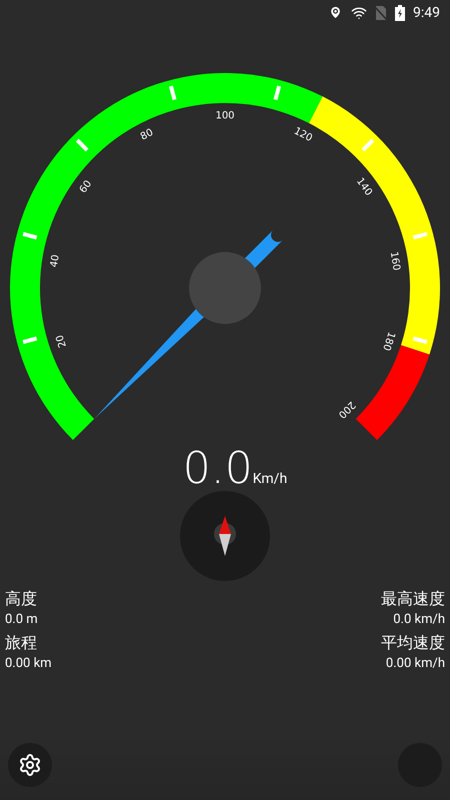 Image resolution: width=450 pixels, height=800 pixels. Describe the element at coordinates (21, 619) in the screenshot. I see `stat-value: 0.0 m` at that location.